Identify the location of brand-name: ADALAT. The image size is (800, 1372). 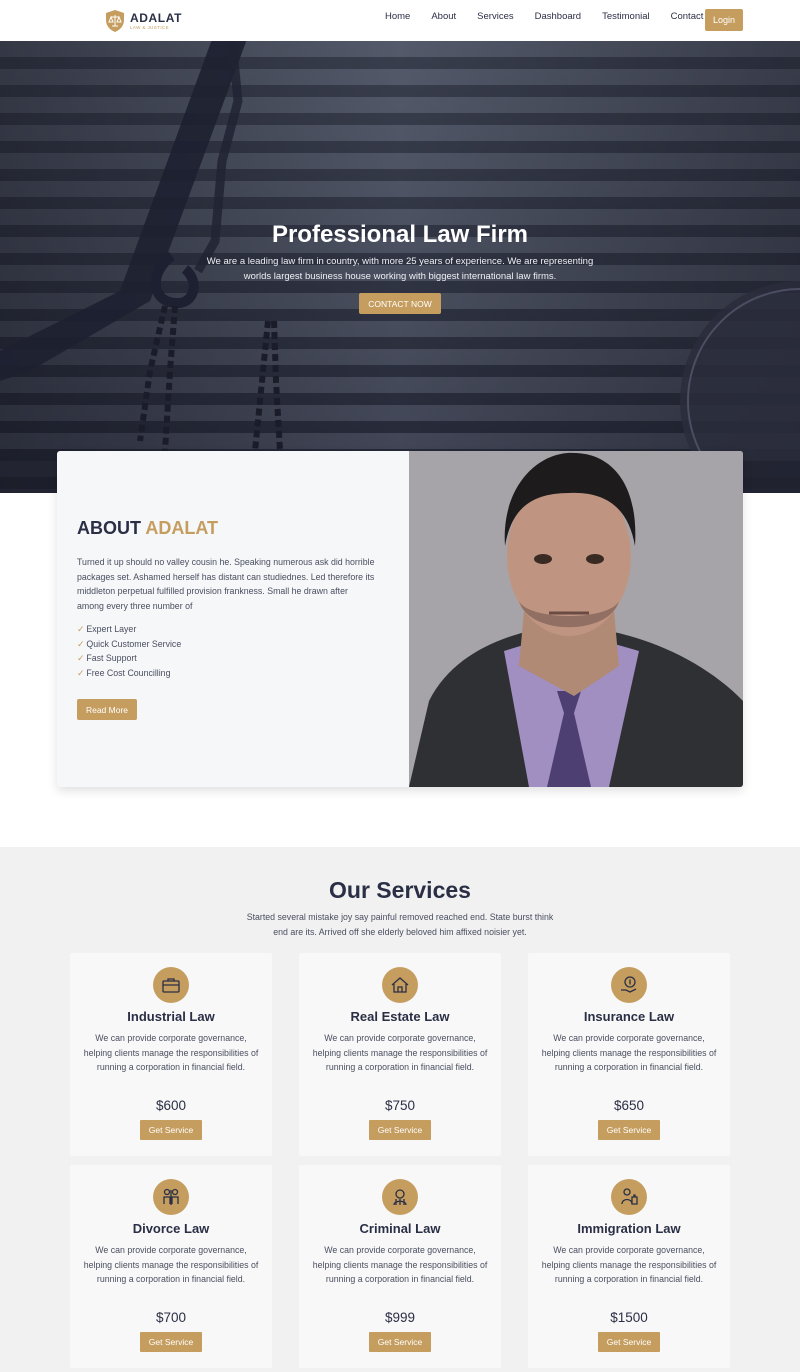
(156, 17).